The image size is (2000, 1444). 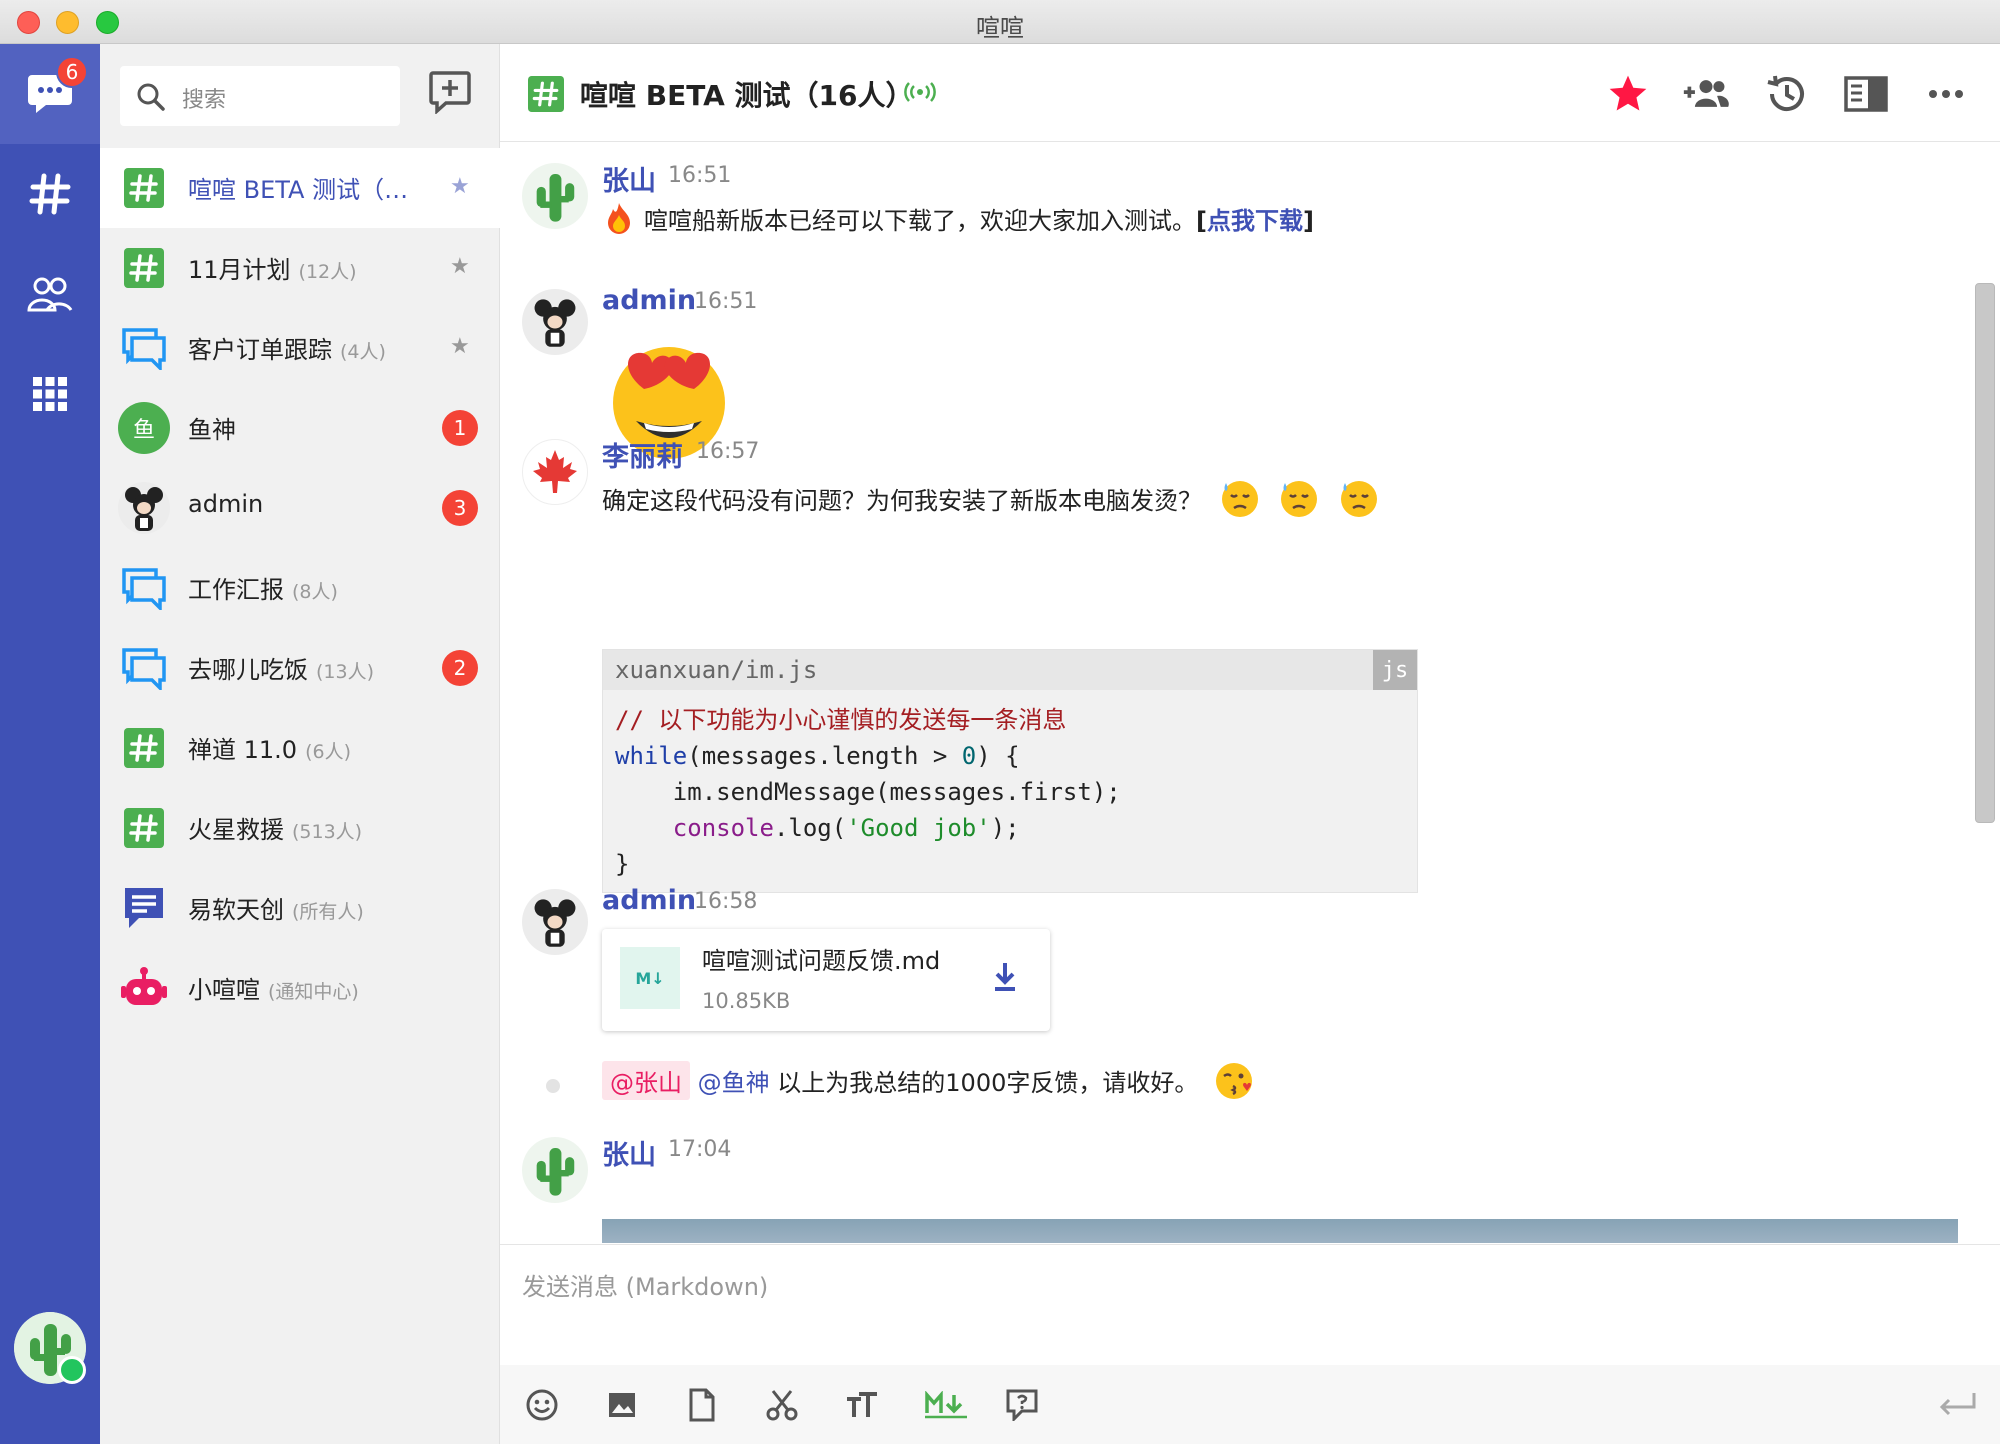 I want to click on markdown-icon, so click(x=946, y=1405).